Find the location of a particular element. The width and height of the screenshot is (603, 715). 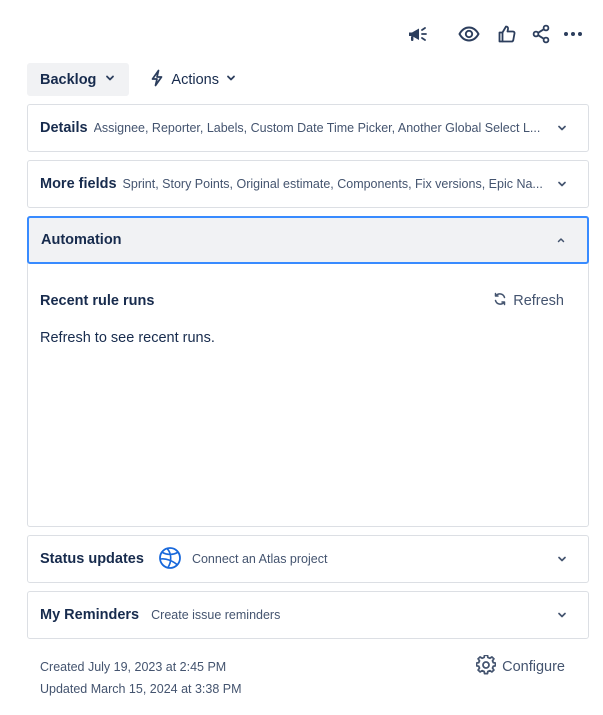

automation-panel-title: Automation is located at coordinates (81, 240).